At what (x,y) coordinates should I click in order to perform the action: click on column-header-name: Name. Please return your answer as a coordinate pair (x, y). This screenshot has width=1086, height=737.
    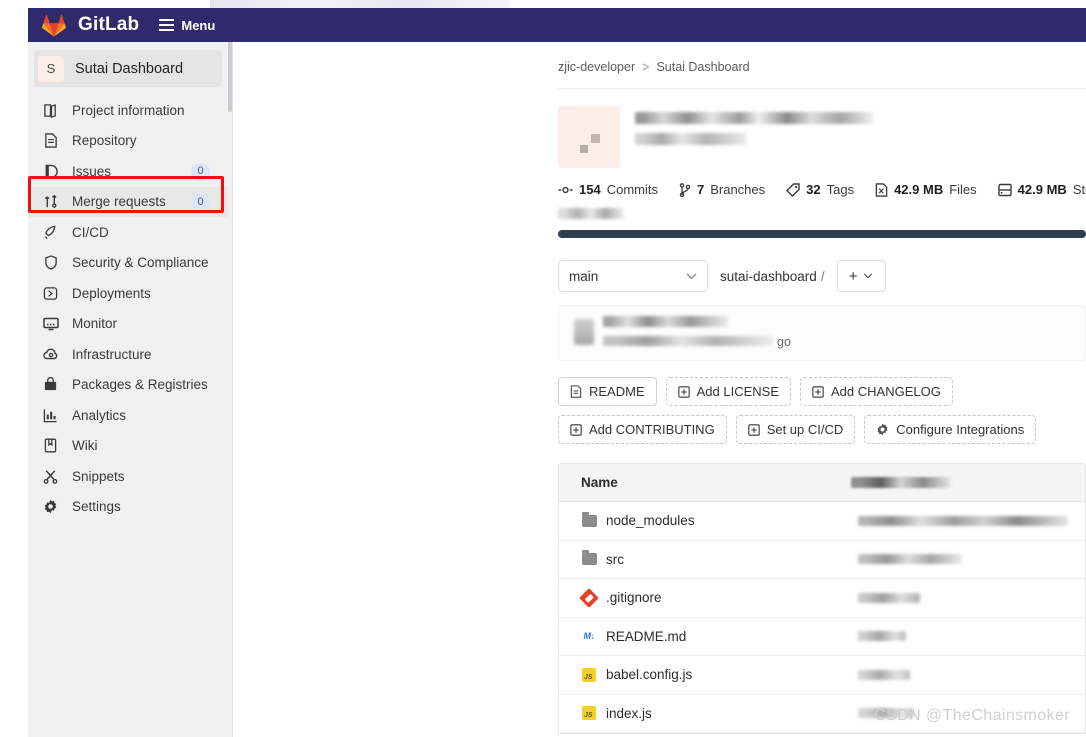
    Looking at the image, I should click on (599, 482).